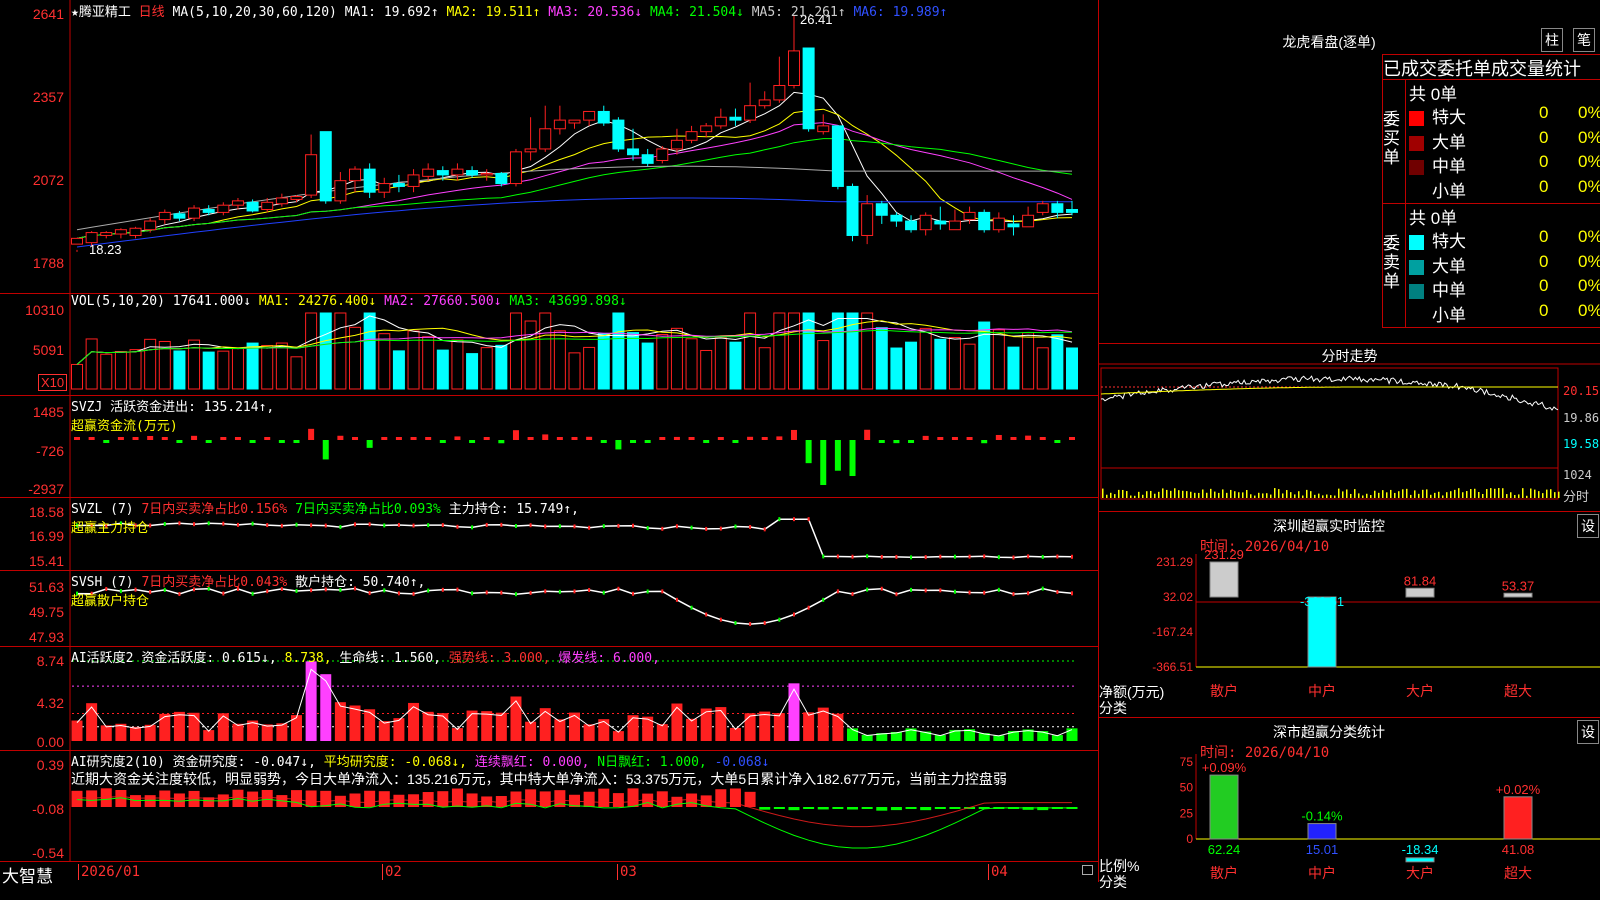 This screenshot has width=1600, height=900. I want to click on stock-name: ★腾亚精工, so click(101, 12).